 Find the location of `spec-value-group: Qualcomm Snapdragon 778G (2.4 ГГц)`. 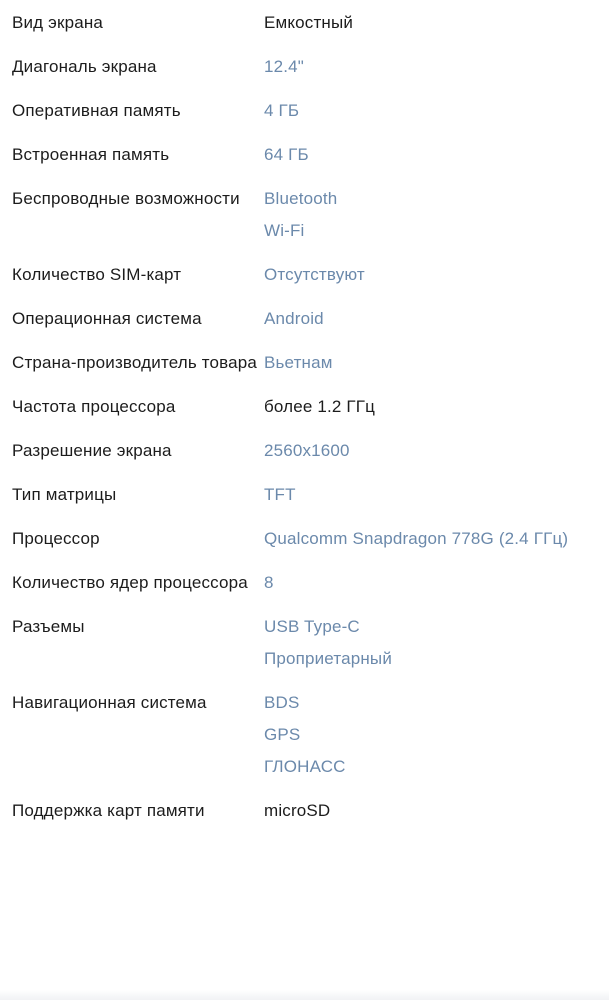

spec-value-group: Qualcomm Snapdragon 778G (2.4 ГГц) is located at coordinates (430, 539).